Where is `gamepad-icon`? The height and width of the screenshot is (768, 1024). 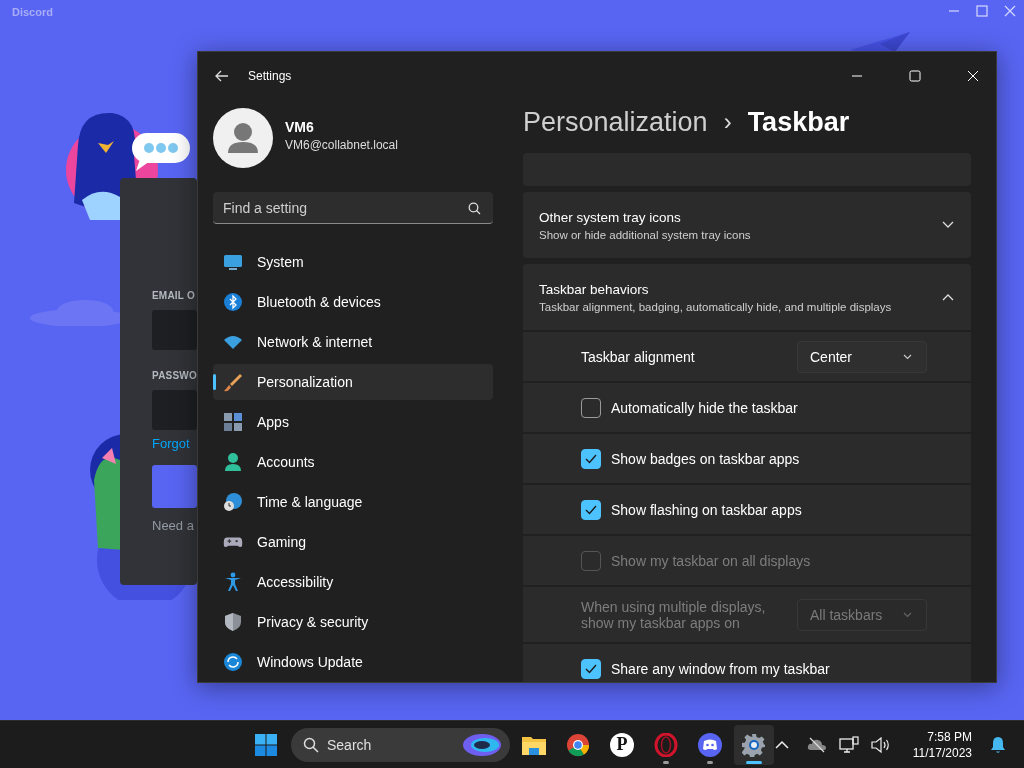
gamepad-icon is located at coordinates (233, 542).